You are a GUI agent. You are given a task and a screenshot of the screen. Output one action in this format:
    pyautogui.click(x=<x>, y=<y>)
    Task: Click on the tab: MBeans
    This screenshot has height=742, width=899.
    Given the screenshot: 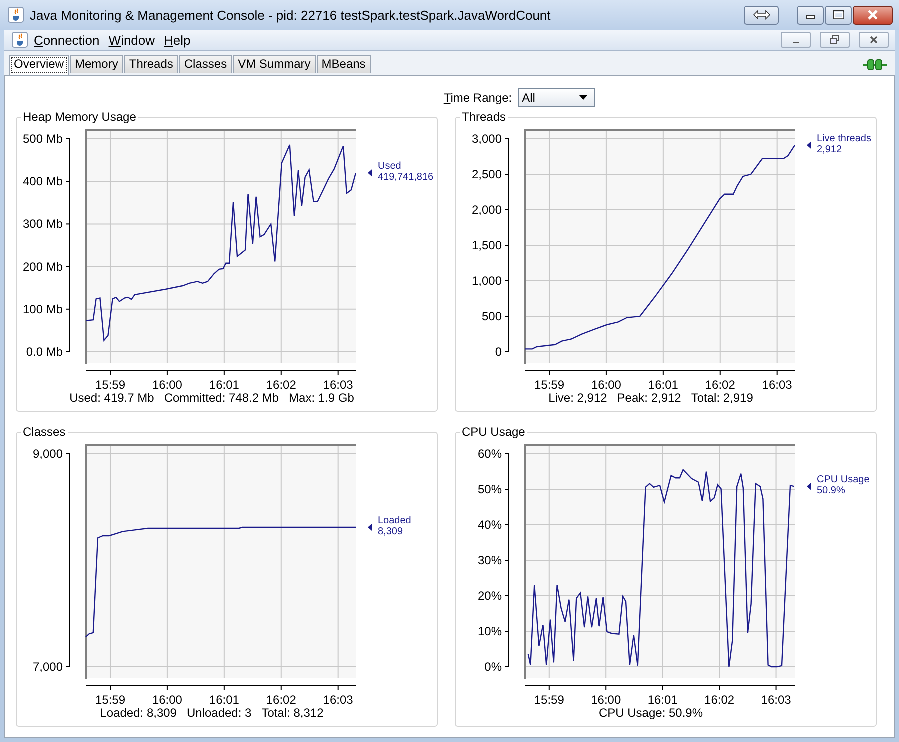 What is the action you would take?
    pyautogui.click(x=343, y=64)
    